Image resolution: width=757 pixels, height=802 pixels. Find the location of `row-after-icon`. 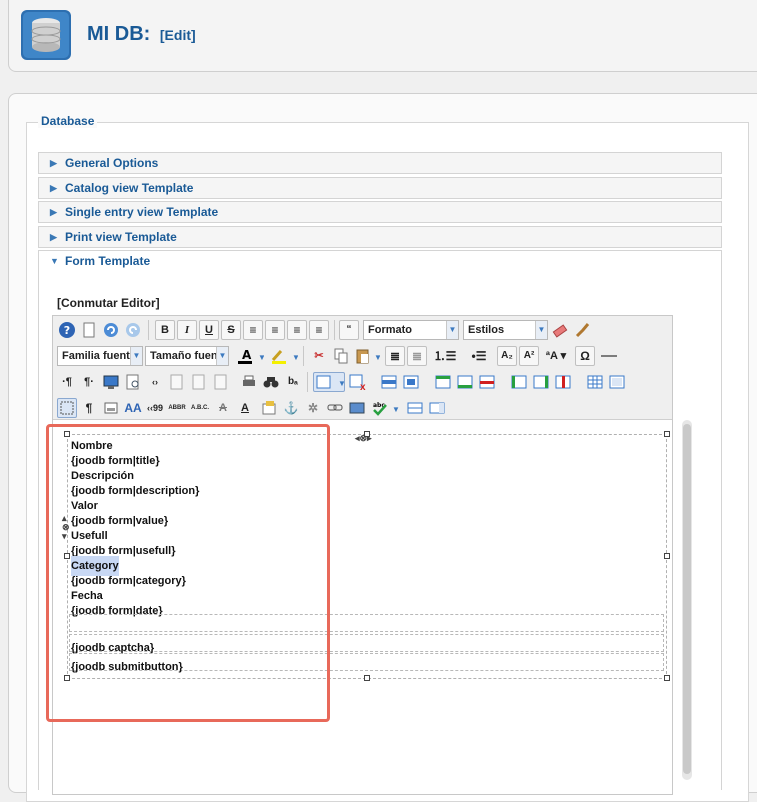

row-after-icon is located at coordinates (411, 382).